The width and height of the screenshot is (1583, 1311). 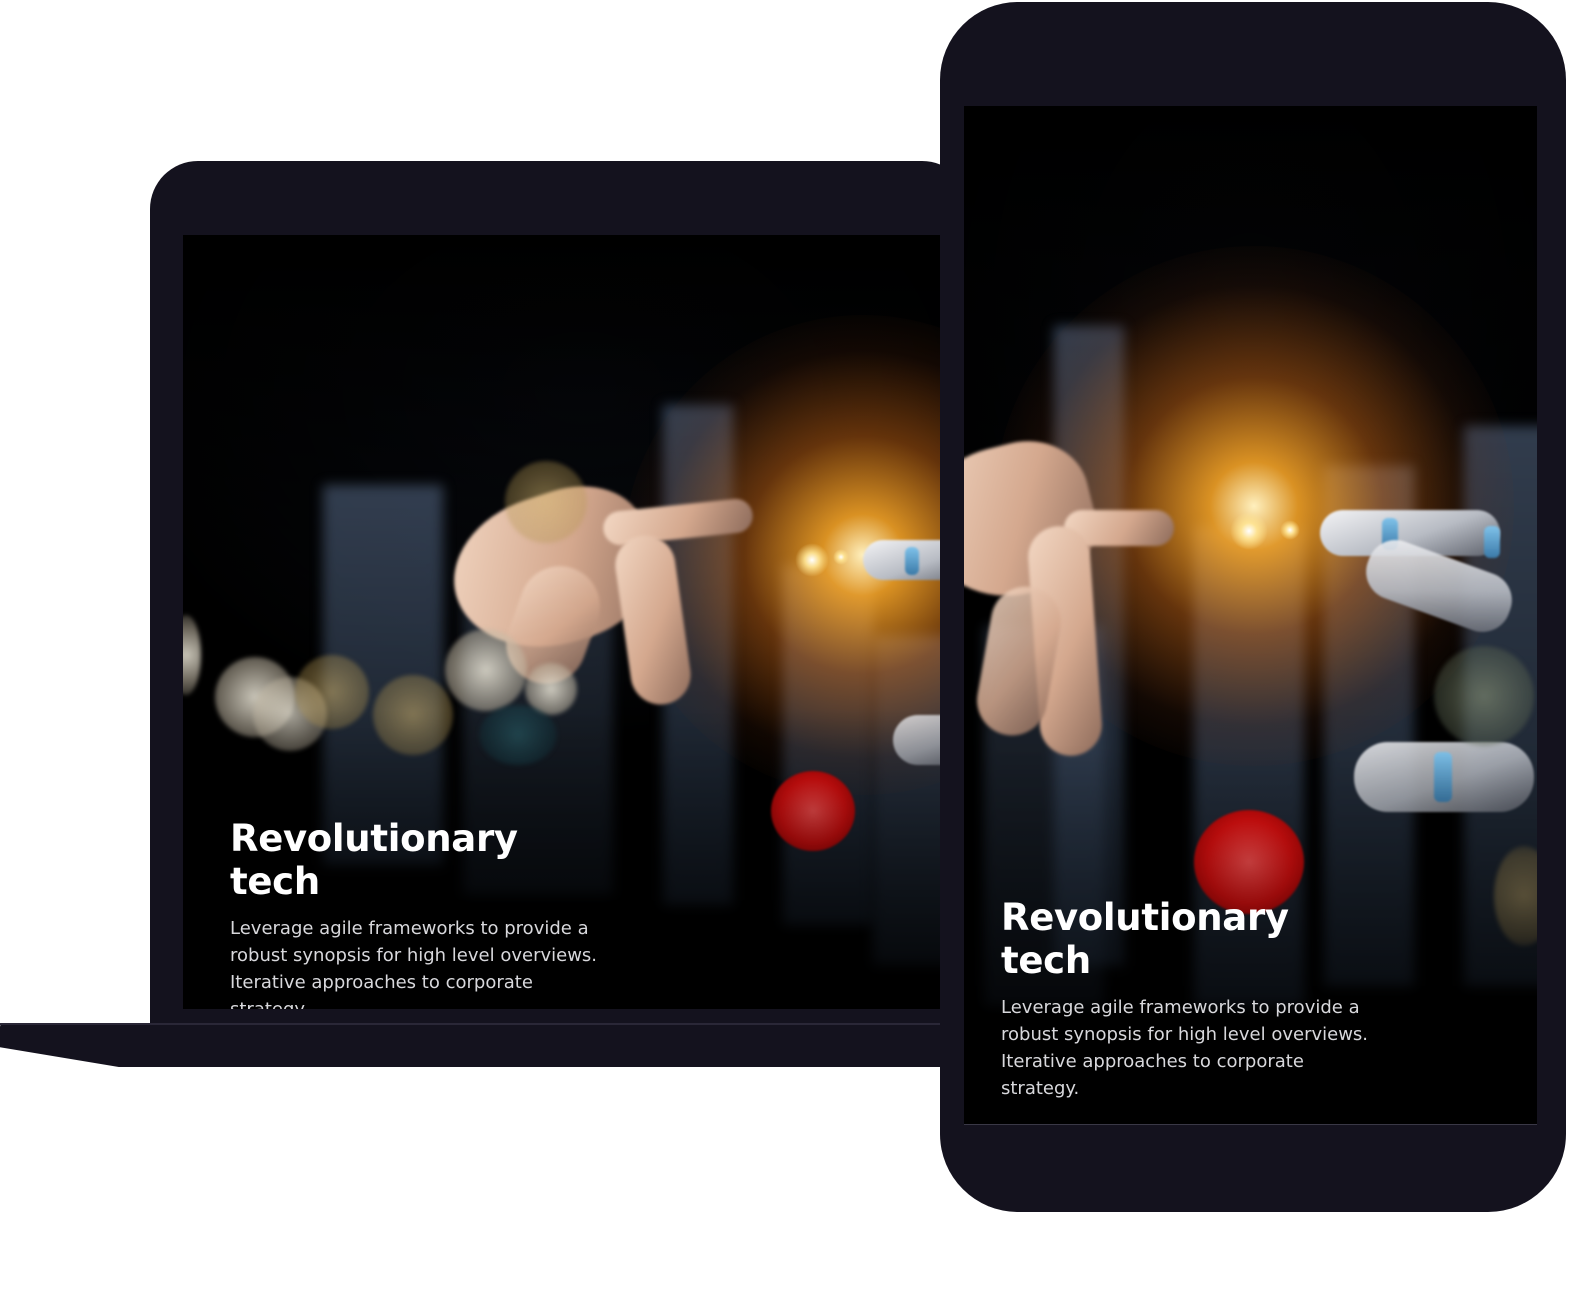 I want to click on laptop-title: Revolutionary tech, so click(x=374, y=860).